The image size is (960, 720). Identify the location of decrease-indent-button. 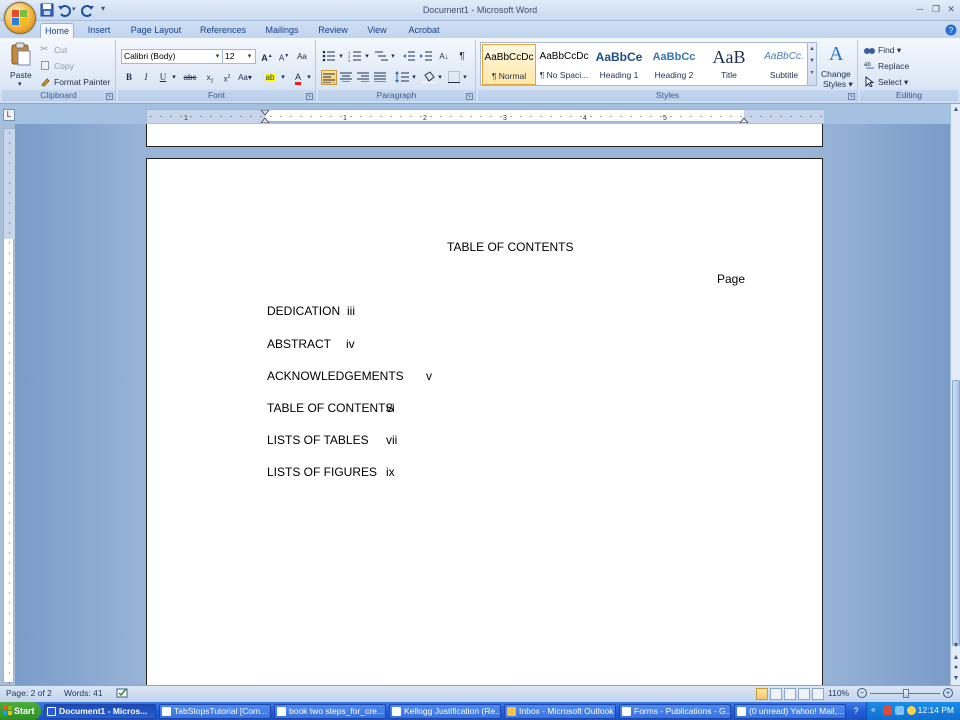
(409, 56).